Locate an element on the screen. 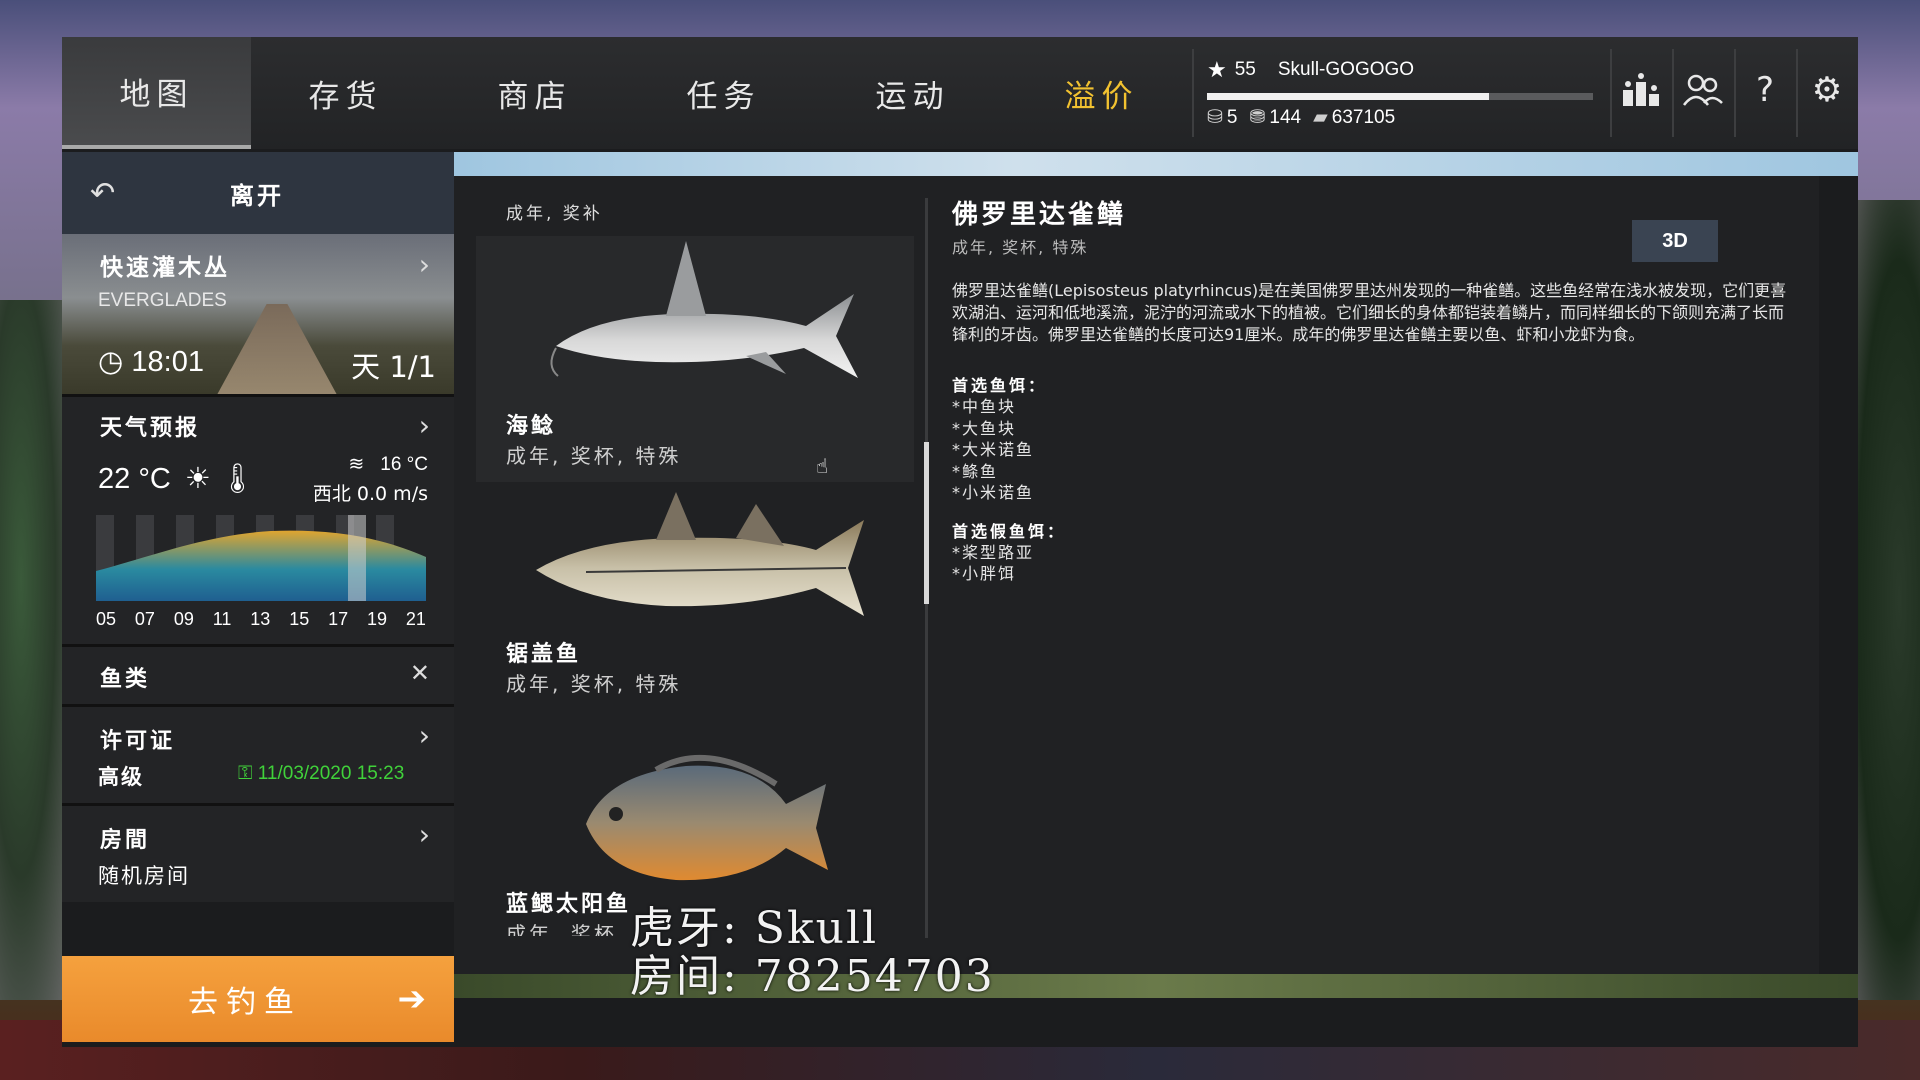 The height and width of the screenshot is (1080, 1920). fish-filter: 鱼类 ✕ is located at coordinates (258, 674).